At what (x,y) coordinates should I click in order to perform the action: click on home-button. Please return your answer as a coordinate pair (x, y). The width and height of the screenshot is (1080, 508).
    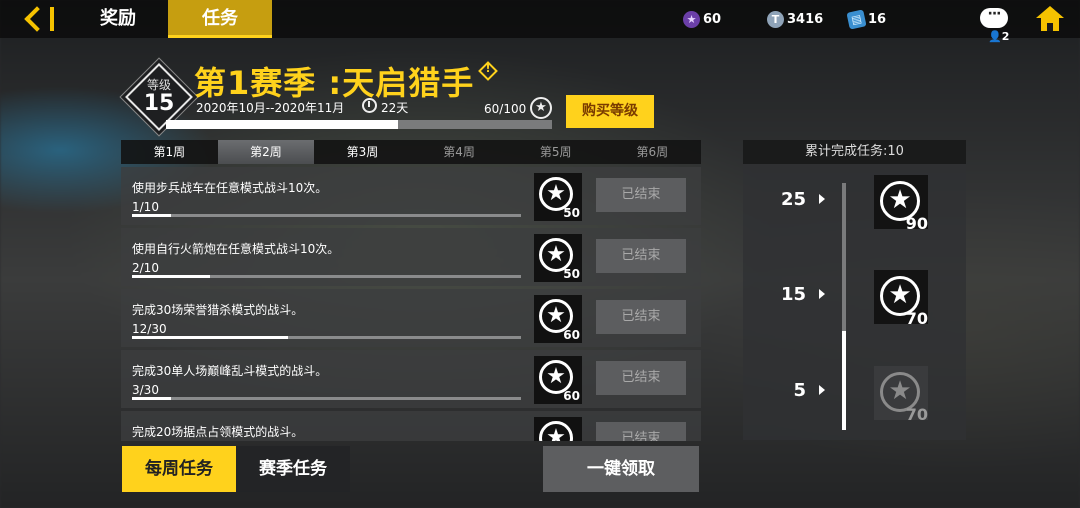
    Looking at the image, I should click on (1050, 20).